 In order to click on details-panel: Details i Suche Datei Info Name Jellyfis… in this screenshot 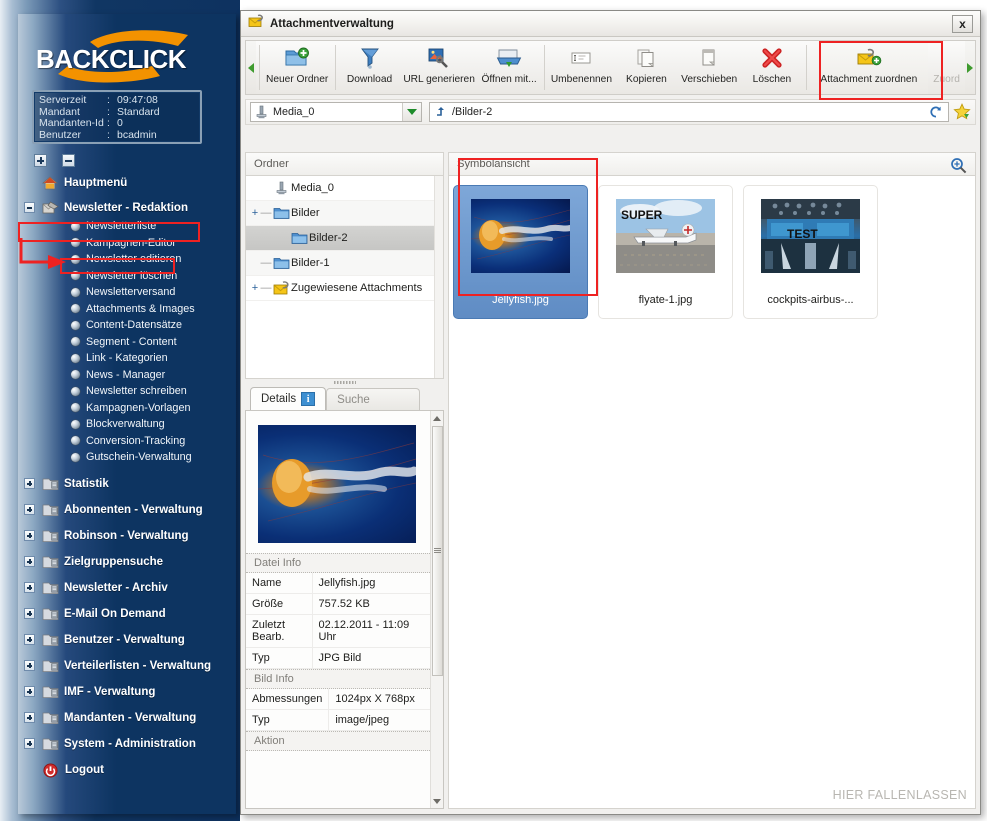, I will do `click(344, 597)`.